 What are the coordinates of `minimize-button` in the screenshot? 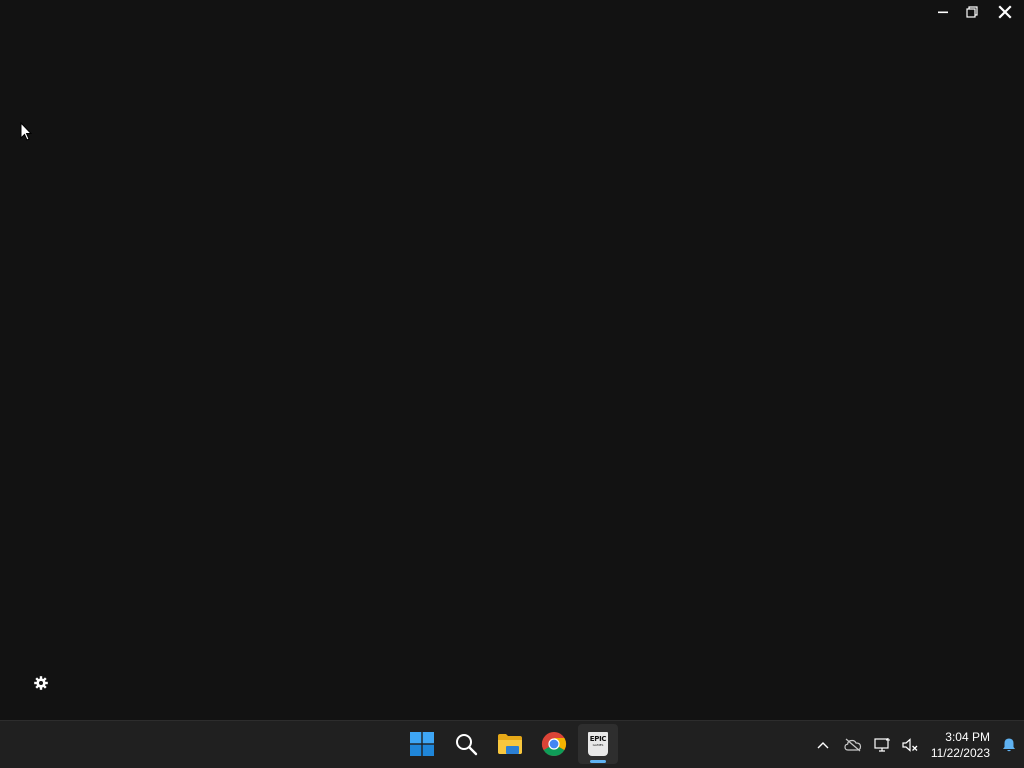 It's located at (942, 12).